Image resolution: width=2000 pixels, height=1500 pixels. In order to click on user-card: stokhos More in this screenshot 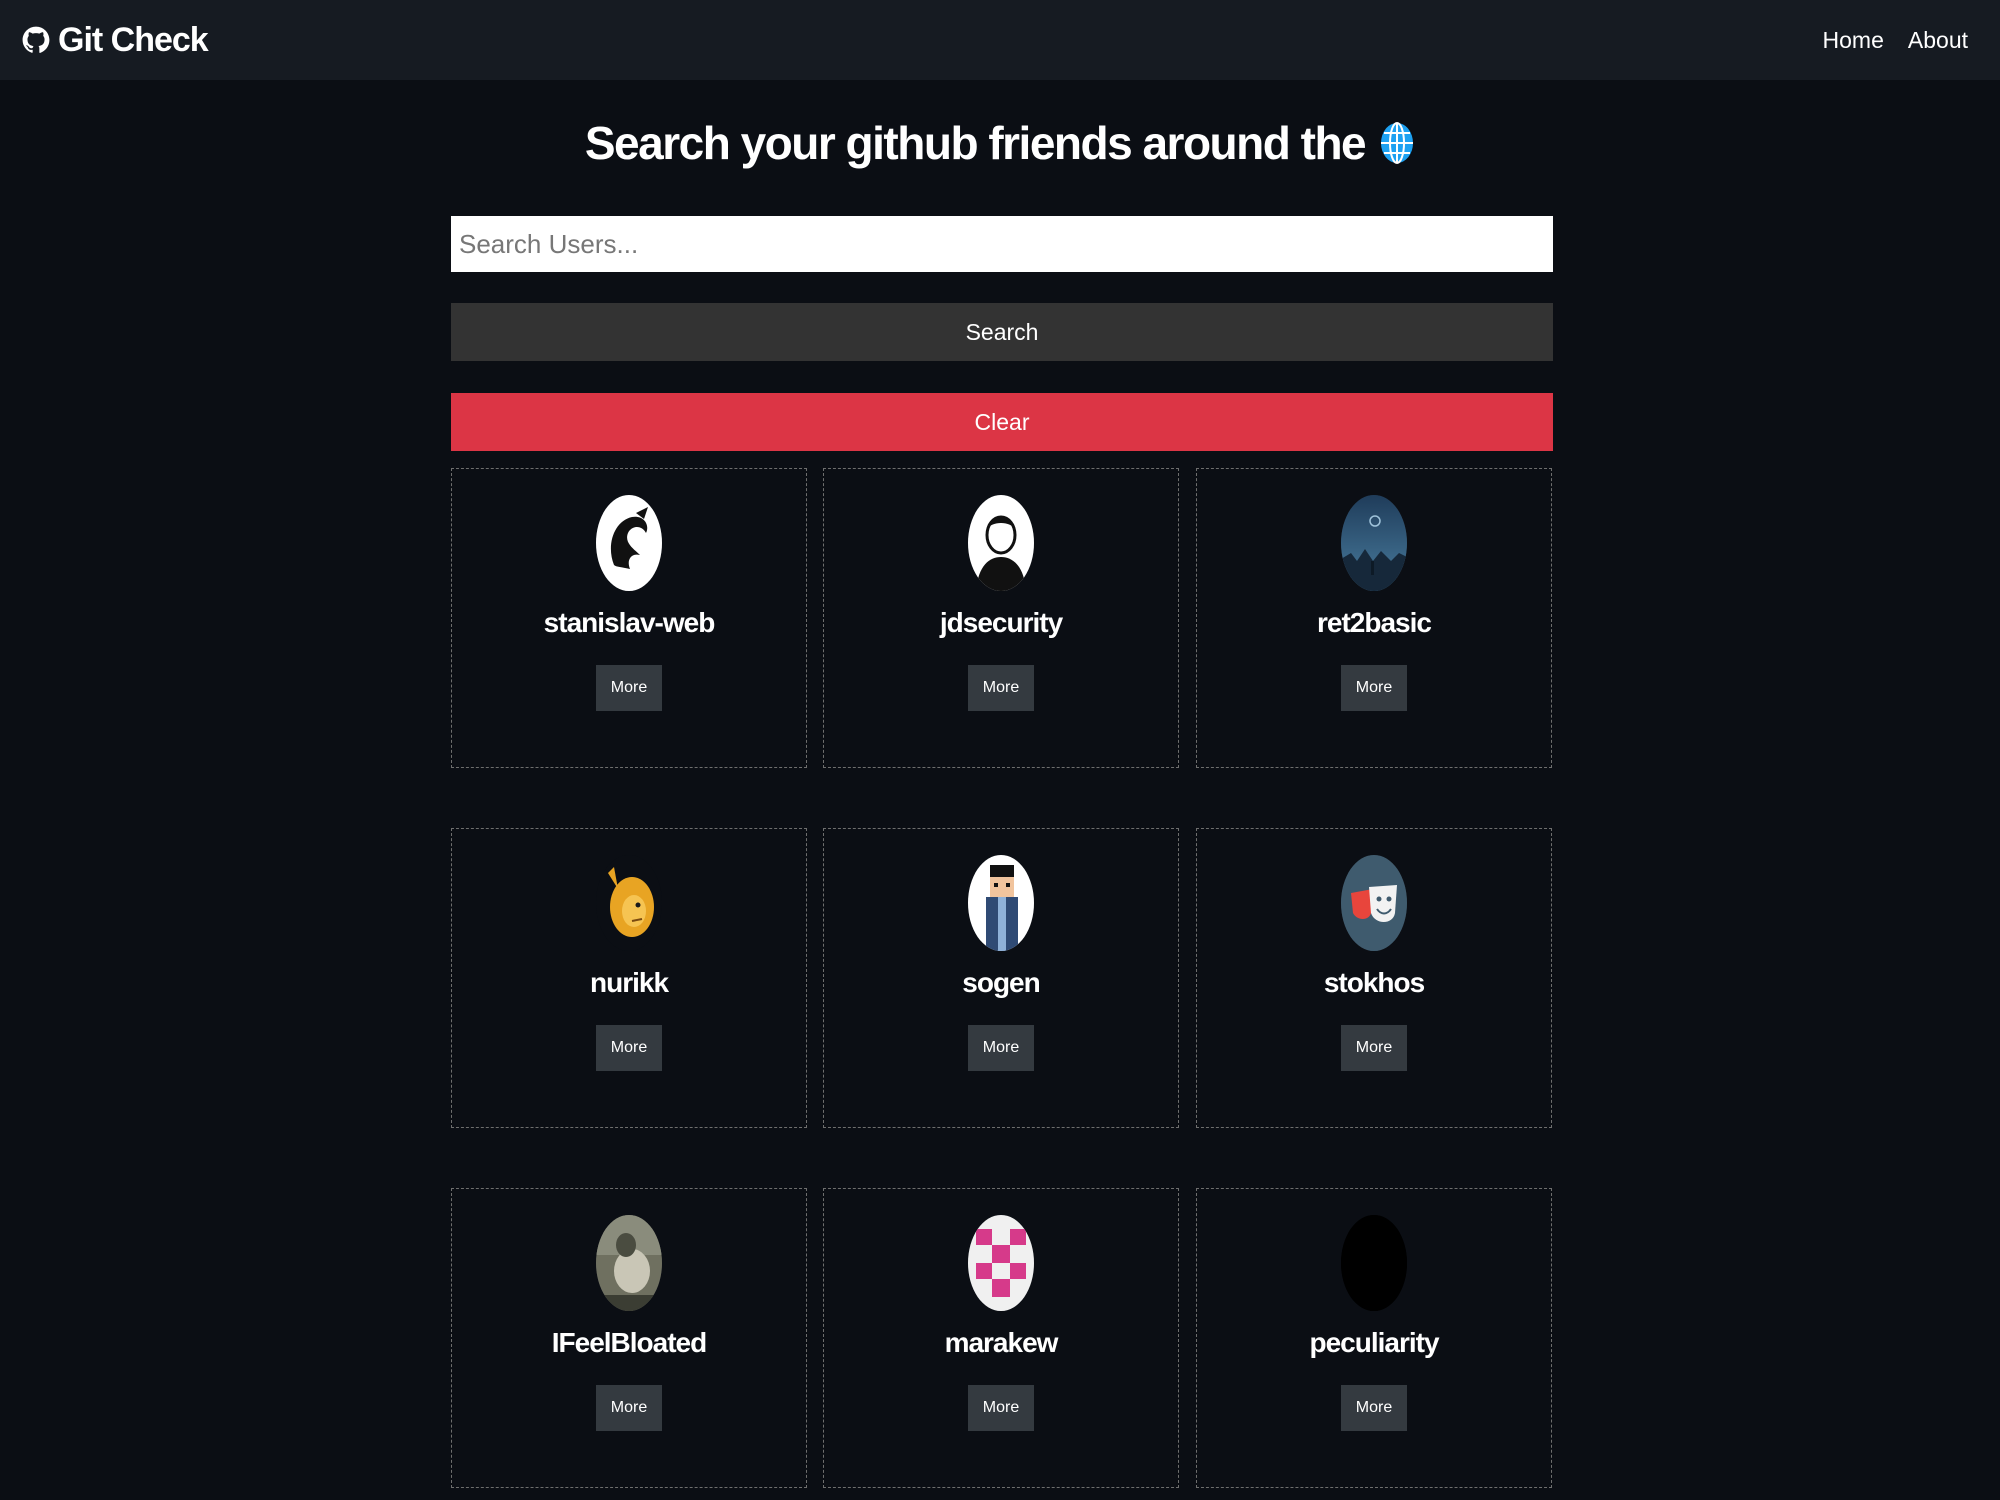, I will do `click(1374, 978)`.